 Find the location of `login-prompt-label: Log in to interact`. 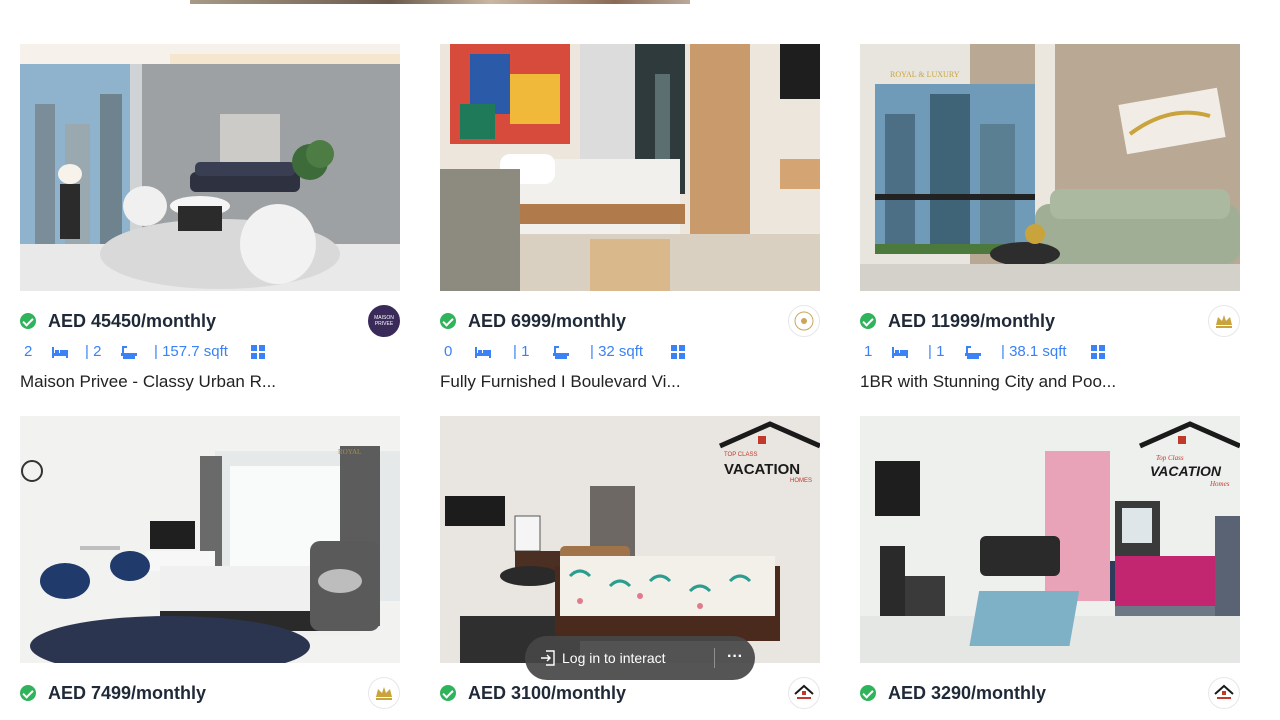

login-prompt-label: Log in to interact is located at coordinates (614, 658).